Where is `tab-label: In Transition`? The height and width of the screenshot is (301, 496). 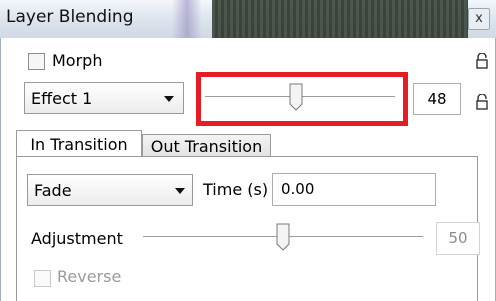
tab-label: In Transition is located at coordinates (79, 144).